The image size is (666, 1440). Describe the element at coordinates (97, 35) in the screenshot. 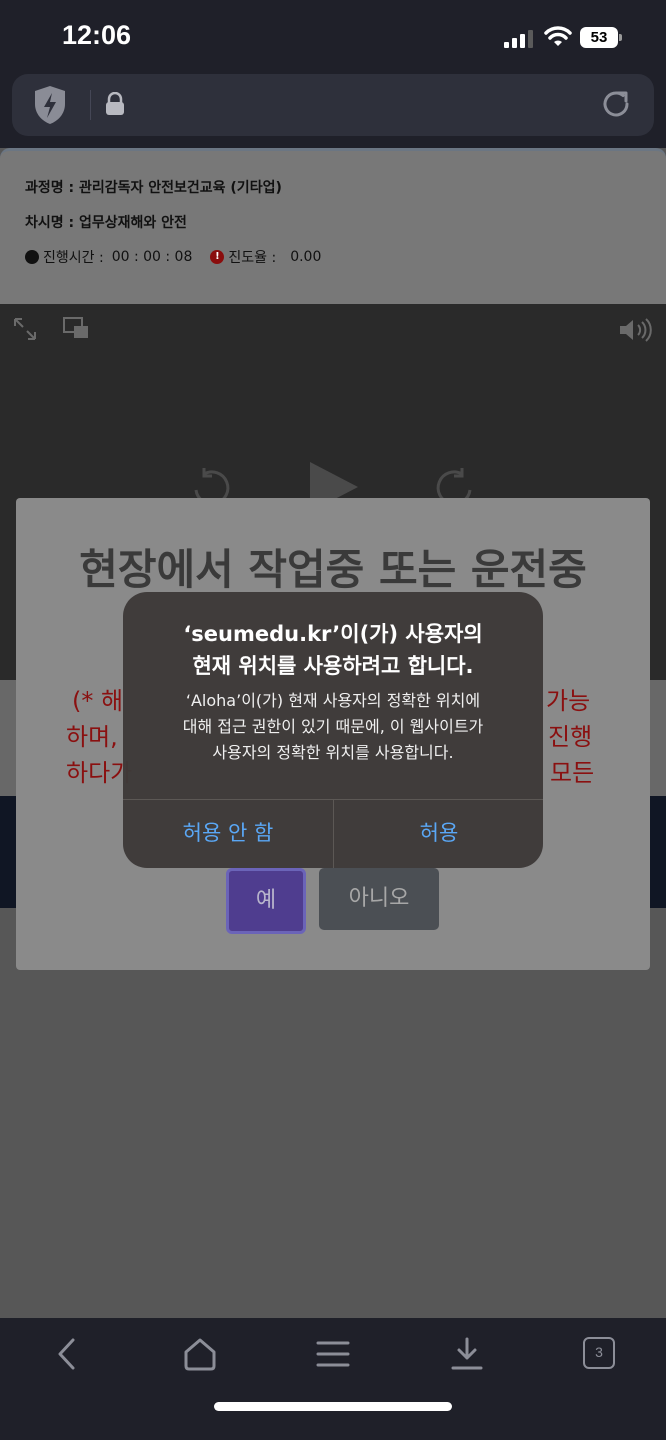

I see `status-time: 12:06` at that location.